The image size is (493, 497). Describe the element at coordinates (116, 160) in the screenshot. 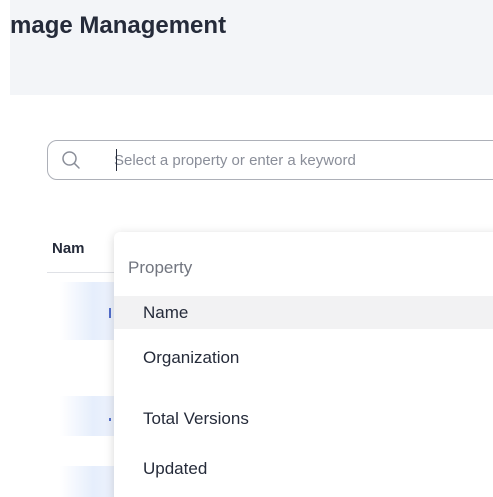

I see `text-cursor` at that location.